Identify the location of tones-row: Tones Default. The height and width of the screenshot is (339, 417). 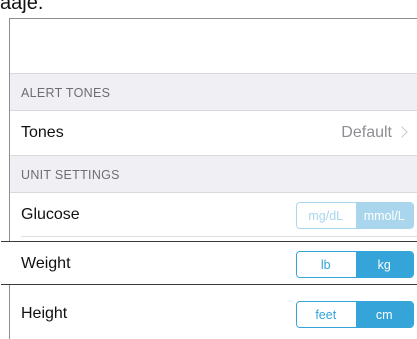
(213, 133).